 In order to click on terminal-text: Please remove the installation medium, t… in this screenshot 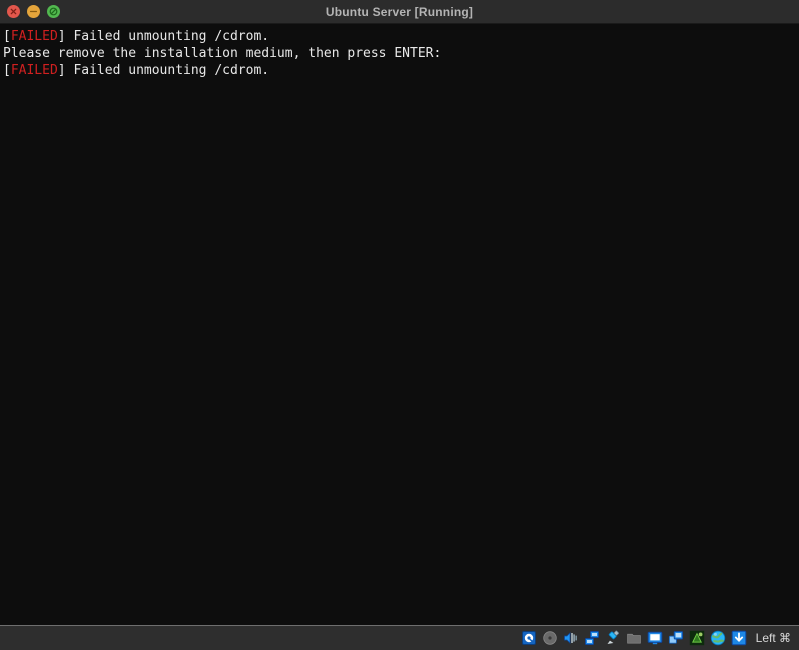, I will do `click(222, 53)`.